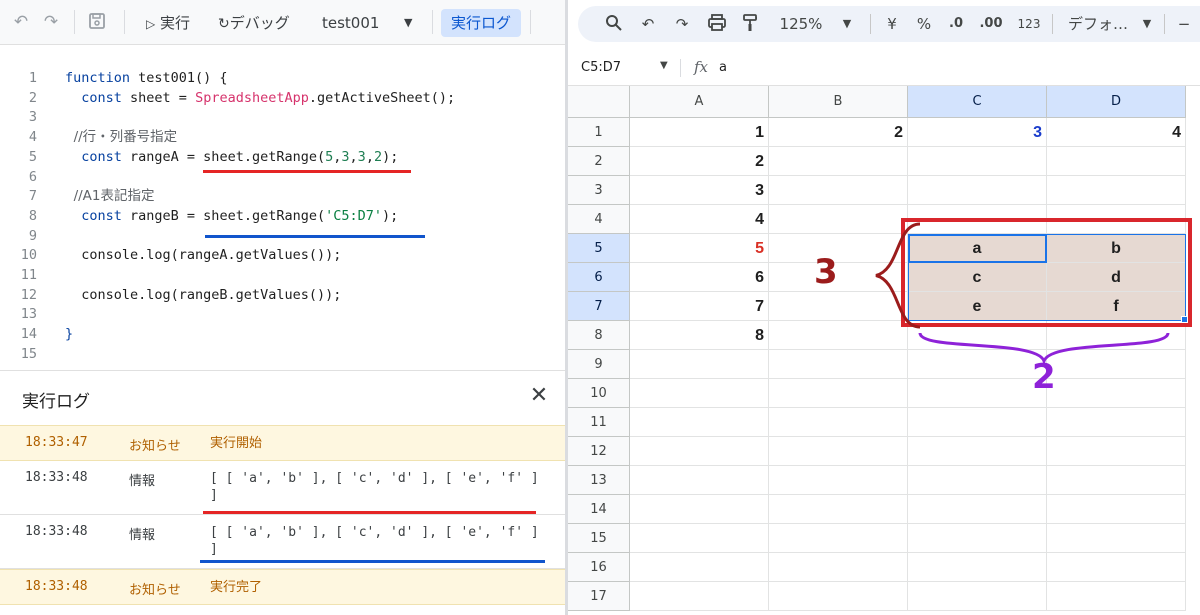 This screenshot has width=1200, height=615. Describe the element at coordinates (977, 277) in the screenshot. I see `cell-c6: c` at that location.